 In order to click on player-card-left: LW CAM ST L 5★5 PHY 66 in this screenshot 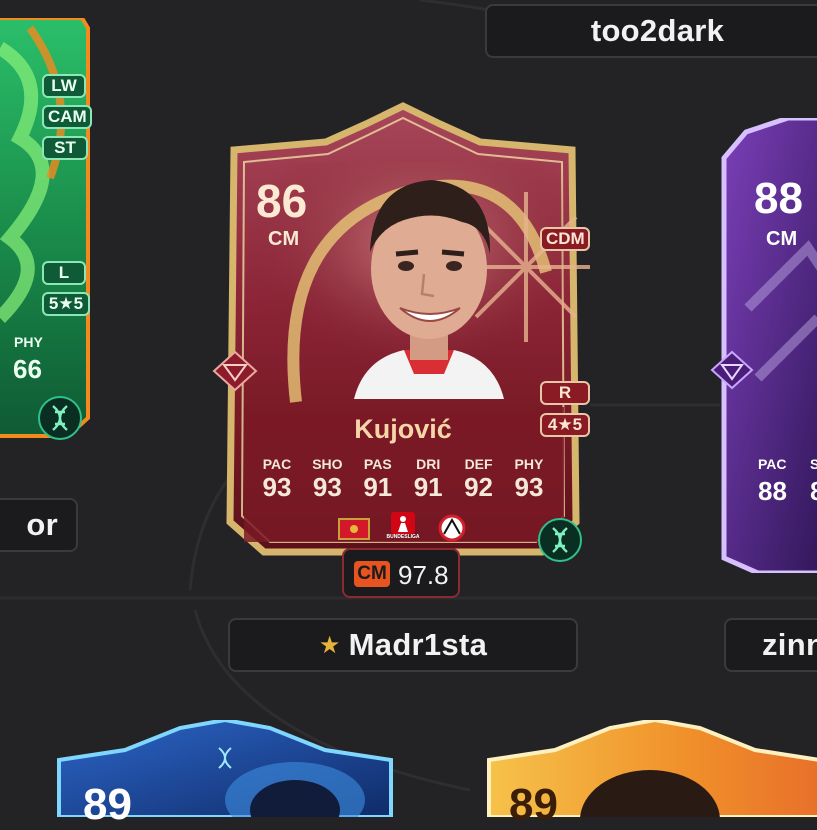, I will do `click(46, 233)`.